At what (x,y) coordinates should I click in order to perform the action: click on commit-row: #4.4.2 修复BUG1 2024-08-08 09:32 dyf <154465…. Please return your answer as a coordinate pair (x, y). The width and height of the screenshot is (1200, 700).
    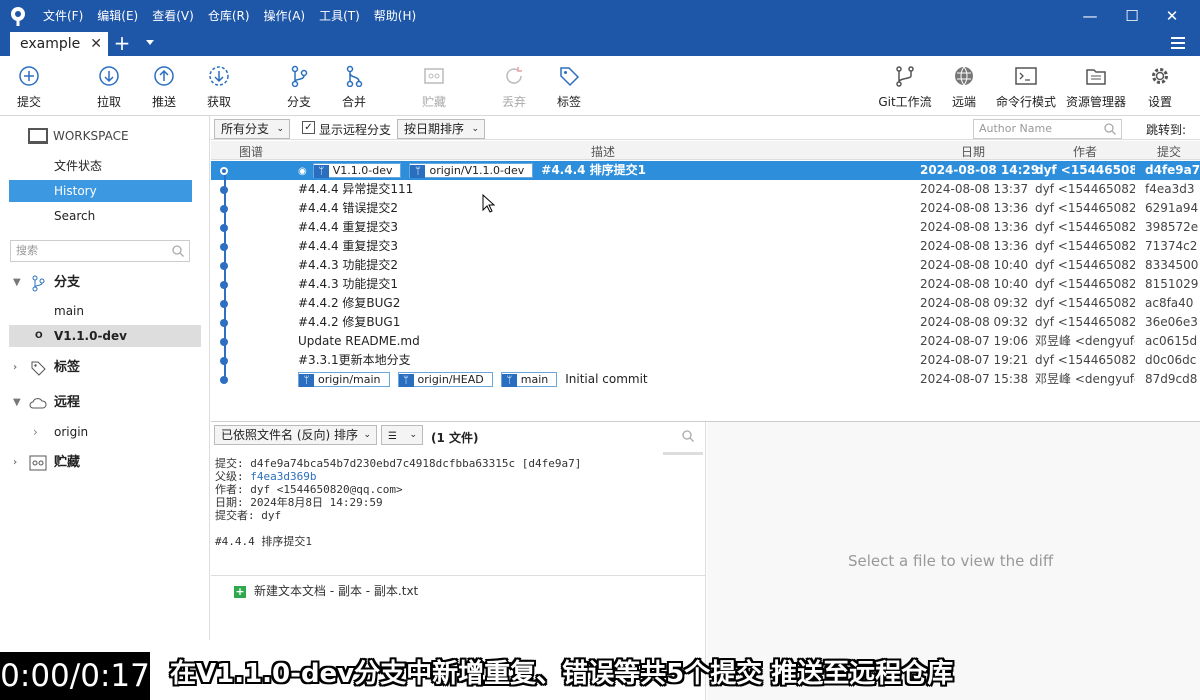
    Looking at the image, I should click on (705, 322).